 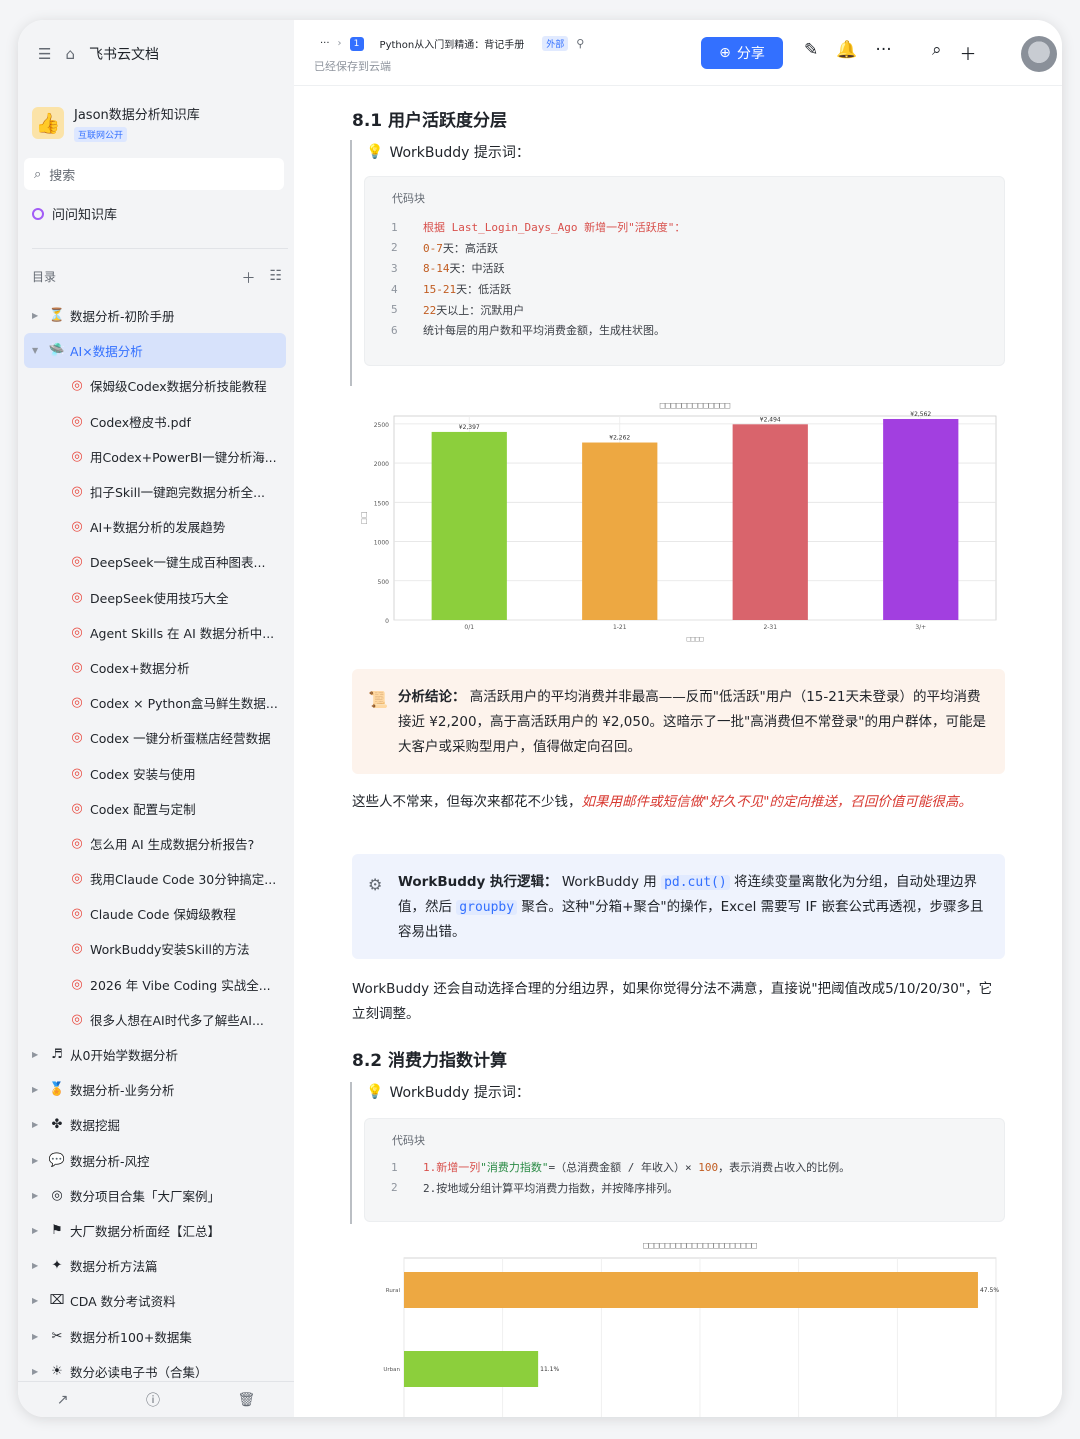 I want to click on toc-folder: ▶ ◎ 数分项目合集「大厂案例」, so click(x=155, y=1195).